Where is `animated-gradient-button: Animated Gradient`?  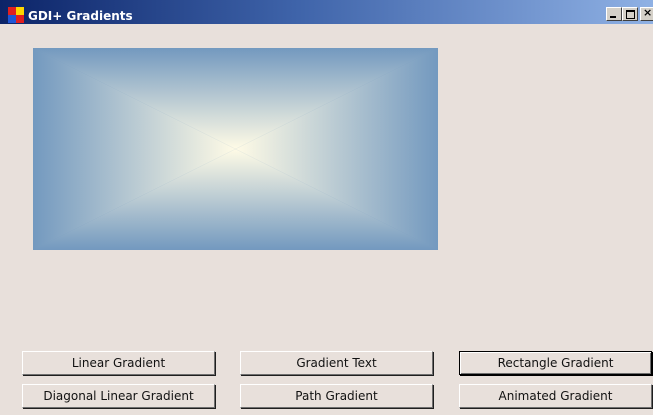 animated-gradient-button: Animated Gradient is located at coordinates (555, 396).